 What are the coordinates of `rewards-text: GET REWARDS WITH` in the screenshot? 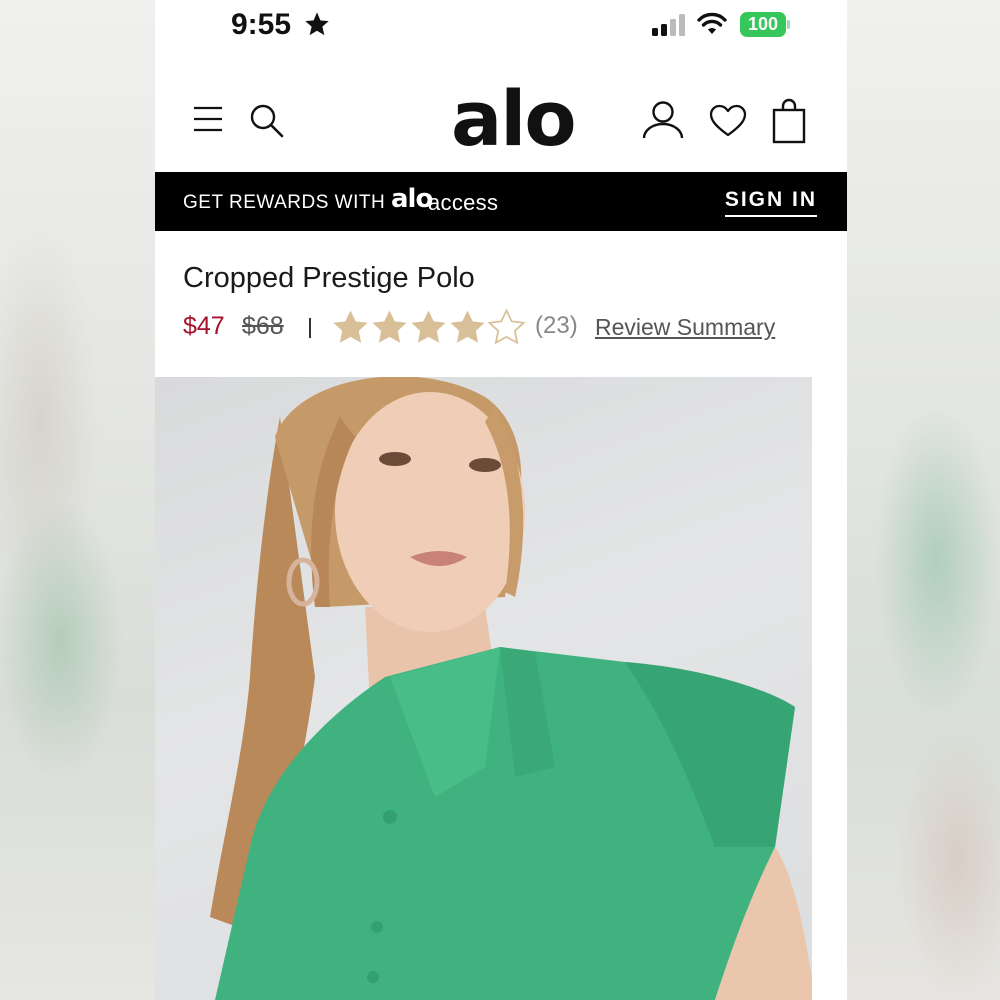 It's located at (284, 202).